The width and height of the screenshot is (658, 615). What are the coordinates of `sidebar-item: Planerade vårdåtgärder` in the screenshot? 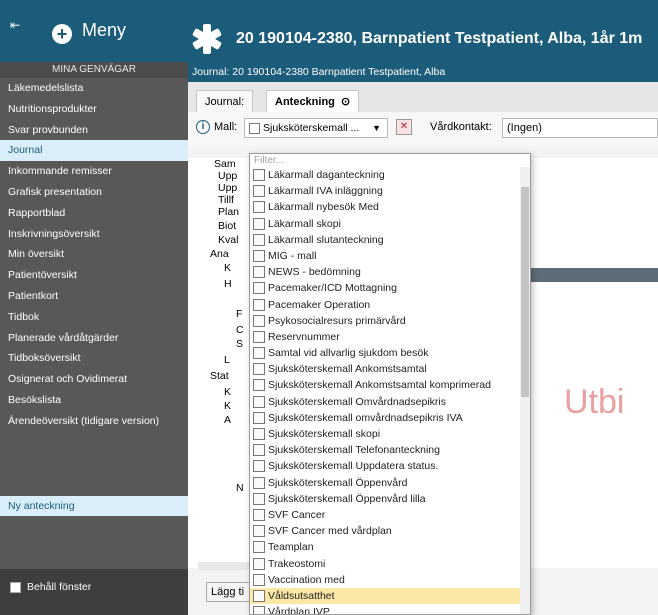 It's located at (94, 338).